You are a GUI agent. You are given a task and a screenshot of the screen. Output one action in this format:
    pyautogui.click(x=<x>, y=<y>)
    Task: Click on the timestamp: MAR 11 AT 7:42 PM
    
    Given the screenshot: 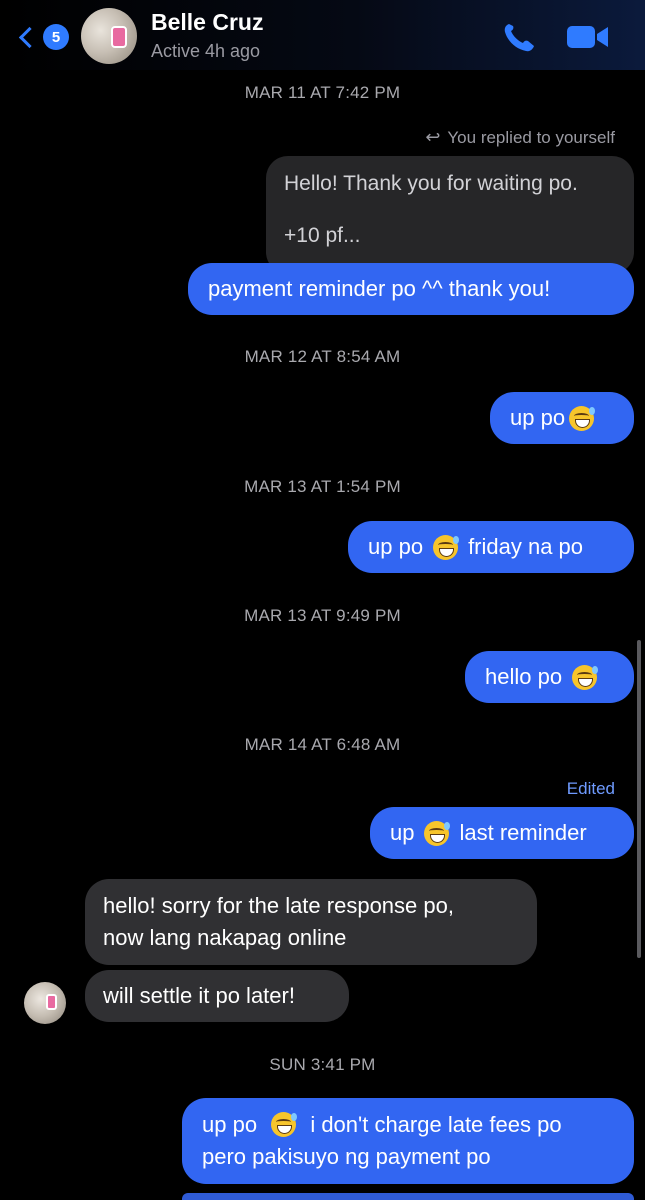 What is the action you would take?
    pyautogui.click(x=322, y=92)
    